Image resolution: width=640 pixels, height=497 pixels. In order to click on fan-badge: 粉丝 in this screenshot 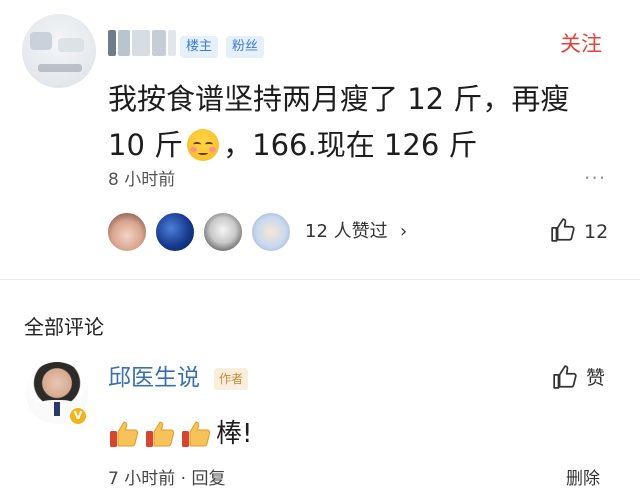, I will do `click(245, 47)`.